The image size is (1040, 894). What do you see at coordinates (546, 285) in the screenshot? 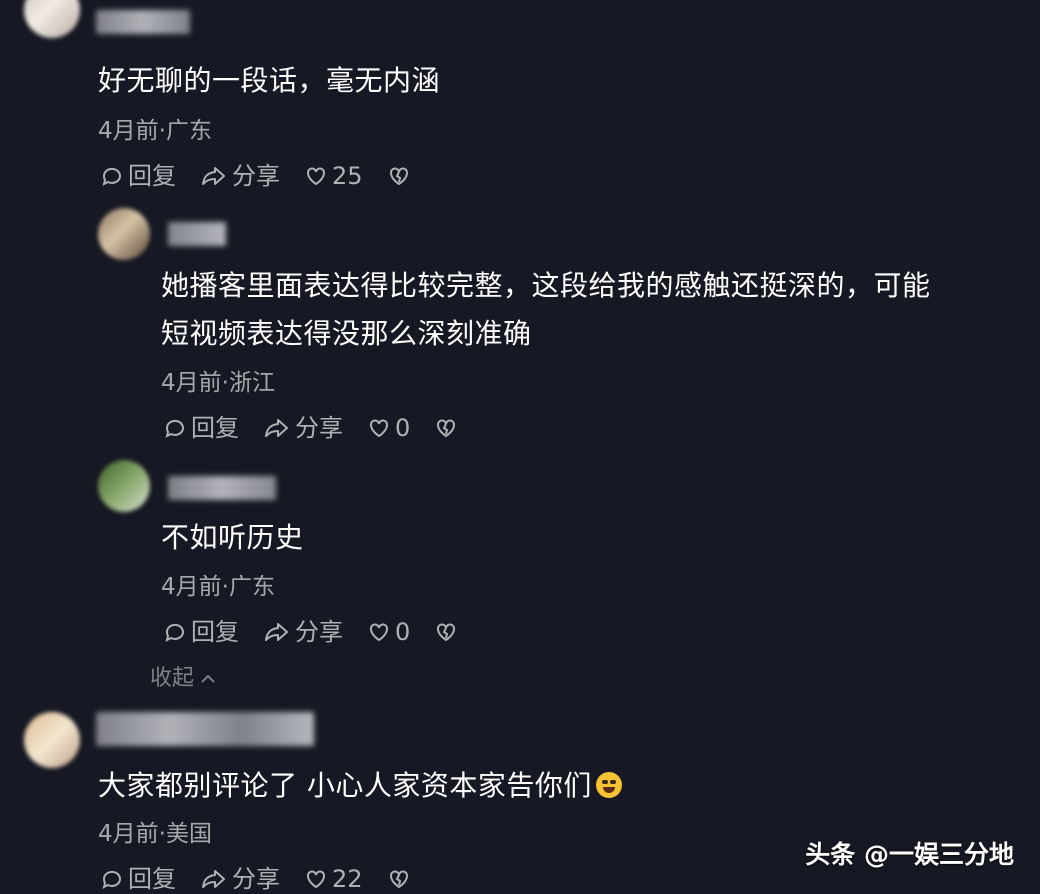
I see `comment-text-line-1: 她播客里面表达得比较完整，这段给我的感触还挺深的，可能` at bounding box center [546, 285].